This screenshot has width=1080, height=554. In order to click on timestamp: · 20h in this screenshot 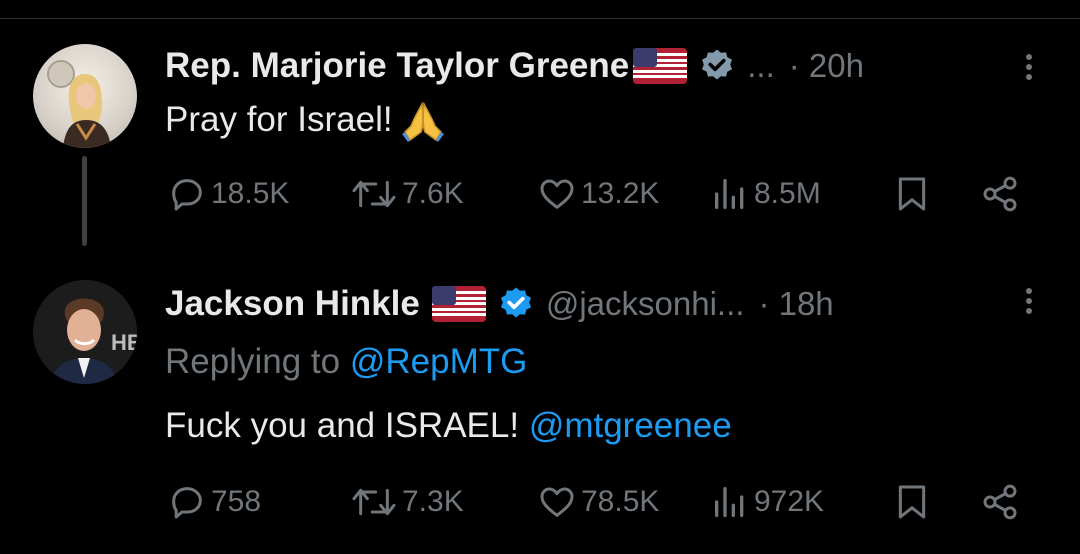, I will do `click(826, 66)`.